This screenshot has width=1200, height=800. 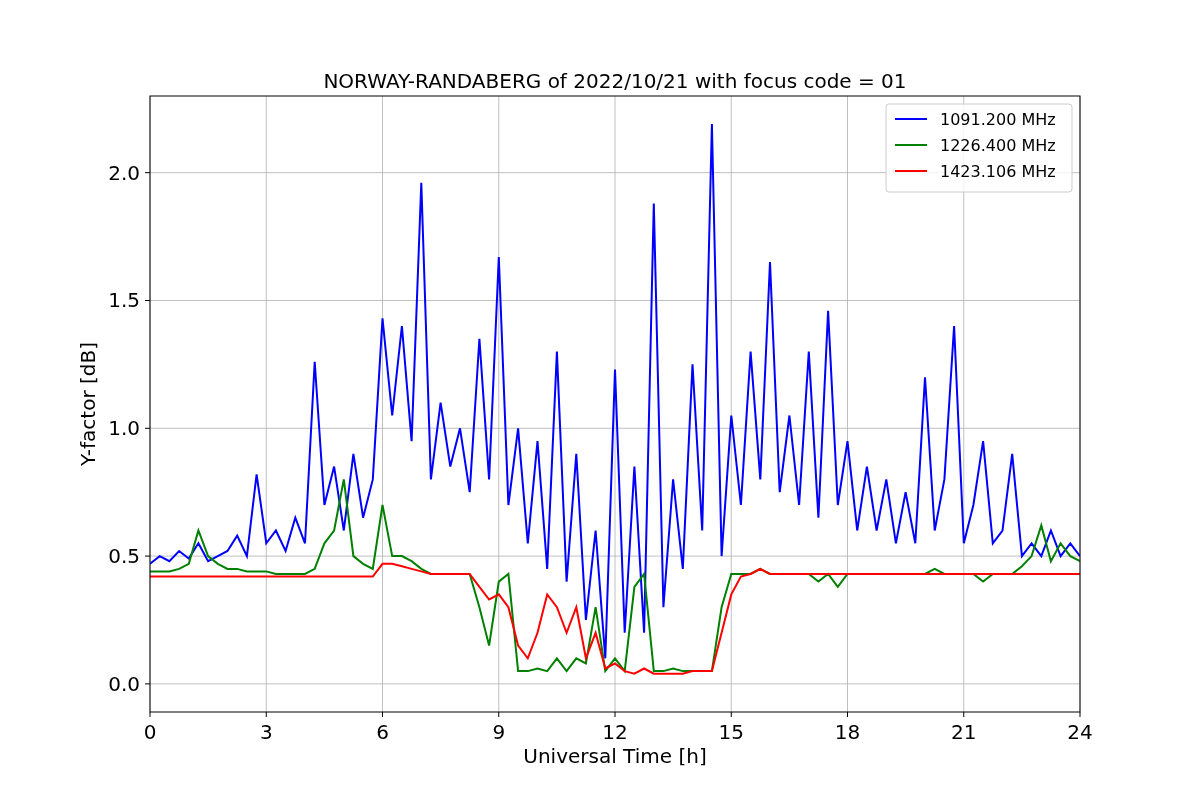 I want to click on x-tick-label: 18, so click(x=847, y=732).